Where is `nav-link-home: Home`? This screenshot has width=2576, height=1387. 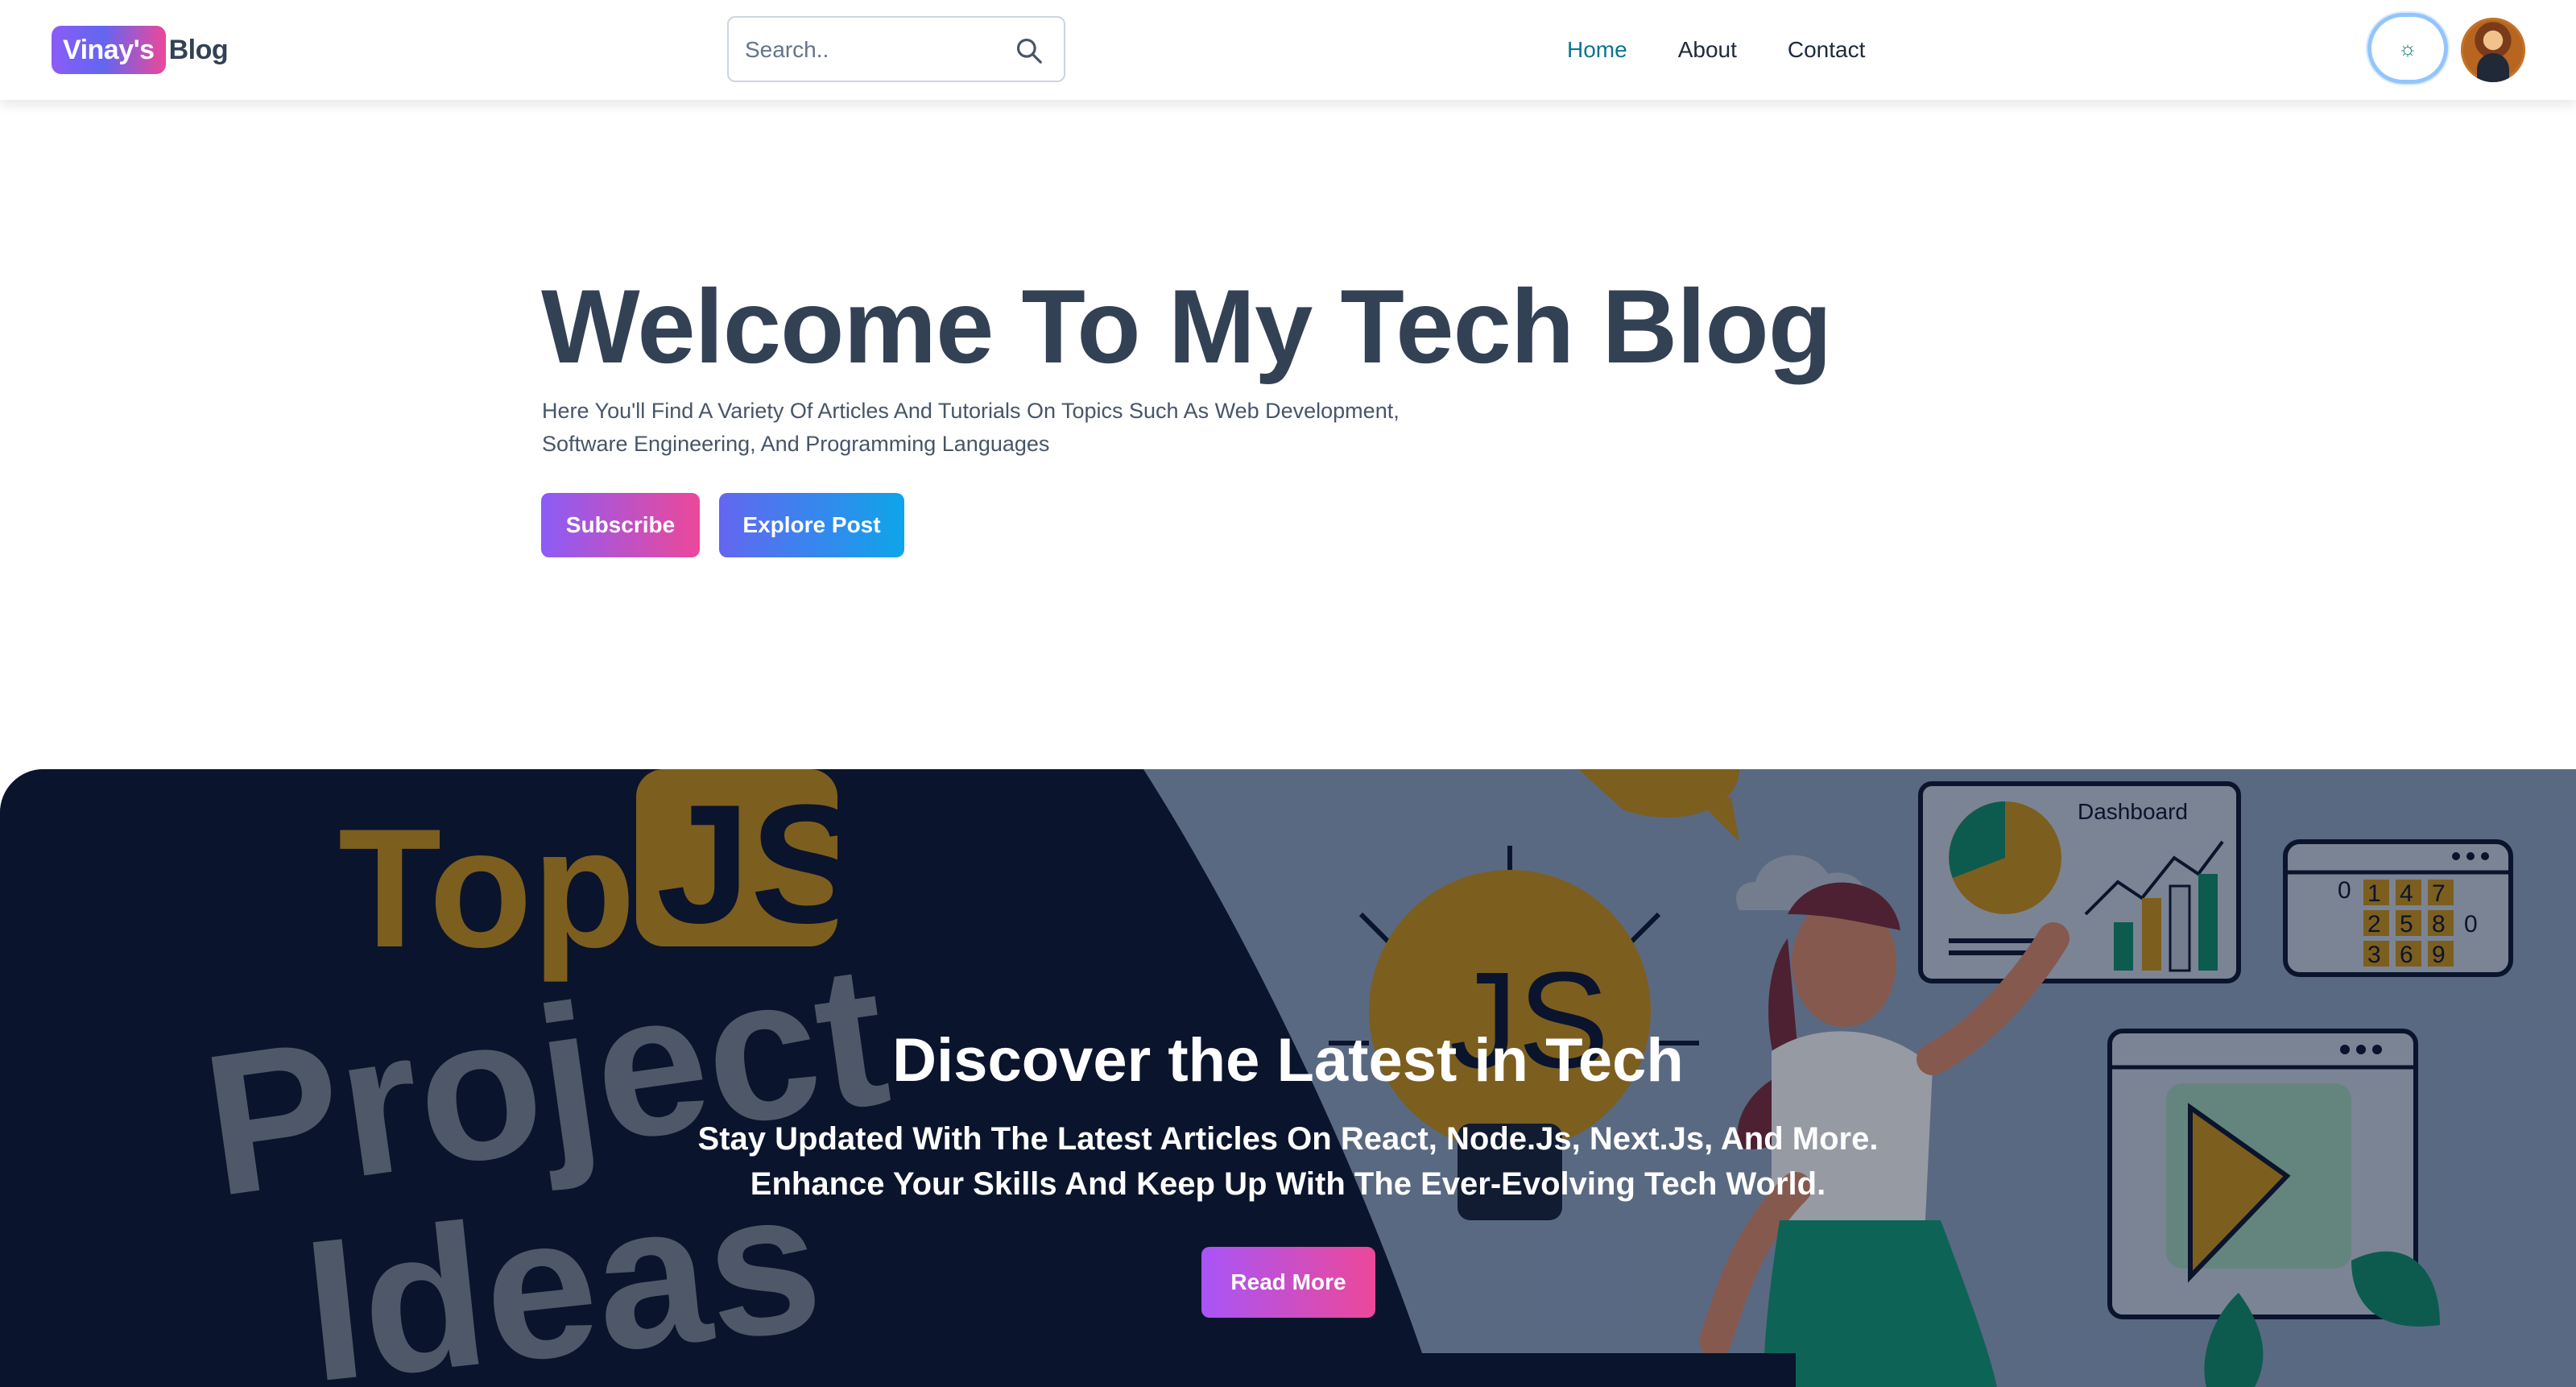 nav-link-home: Home is located at coordinates (1597, 50).